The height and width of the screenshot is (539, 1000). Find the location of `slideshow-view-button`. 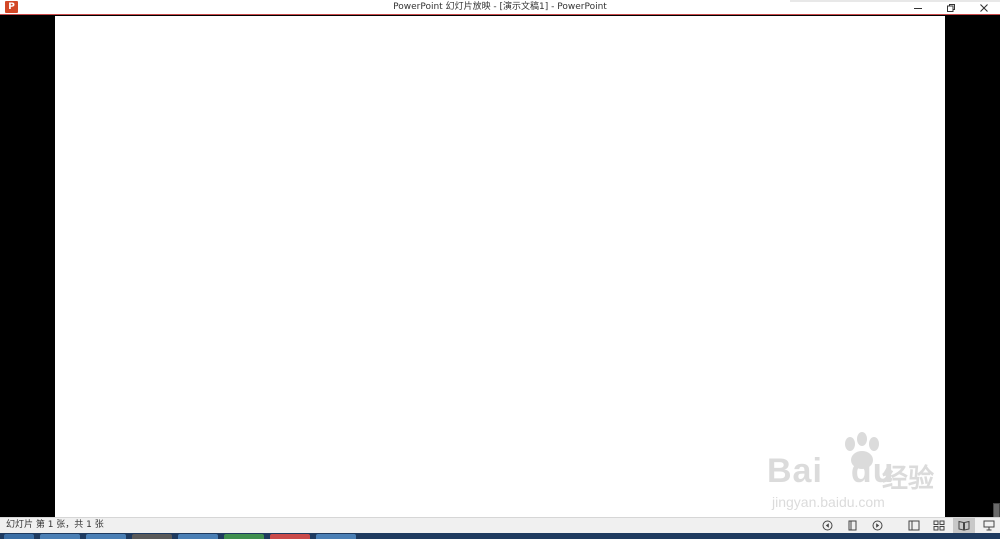

slideshow-view-button is located at coordinates (989, 525).